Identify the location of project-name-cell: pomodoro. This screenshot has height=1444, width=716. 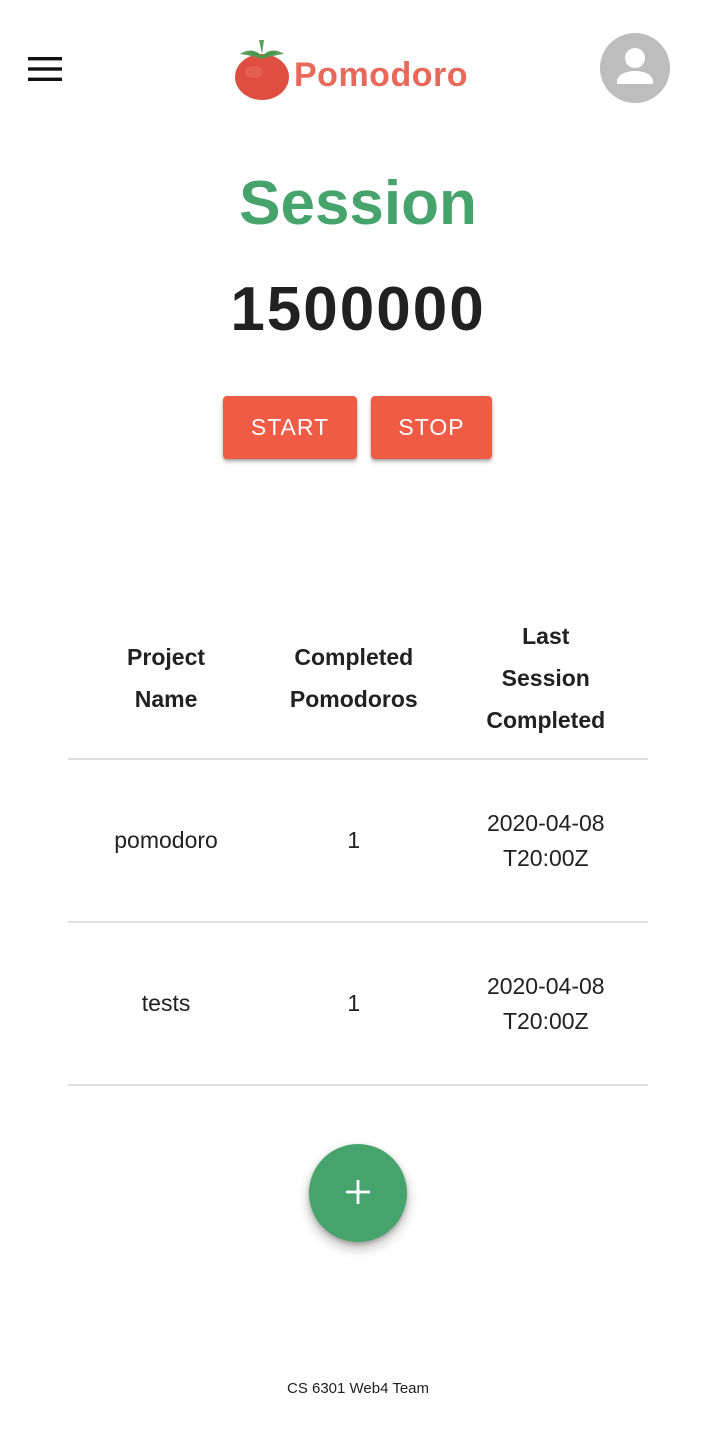
(166, 841).